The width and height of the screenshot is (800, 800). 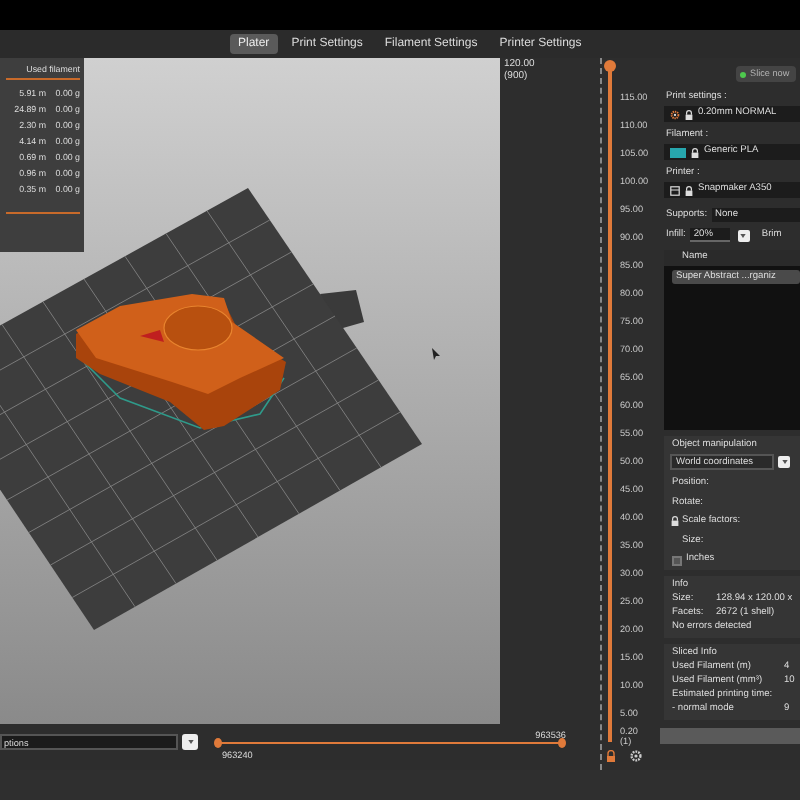 What do you see at coordinates (677, 560) in the screenshot?
I see `inches-checkbox` at bounding box center [677, 560].